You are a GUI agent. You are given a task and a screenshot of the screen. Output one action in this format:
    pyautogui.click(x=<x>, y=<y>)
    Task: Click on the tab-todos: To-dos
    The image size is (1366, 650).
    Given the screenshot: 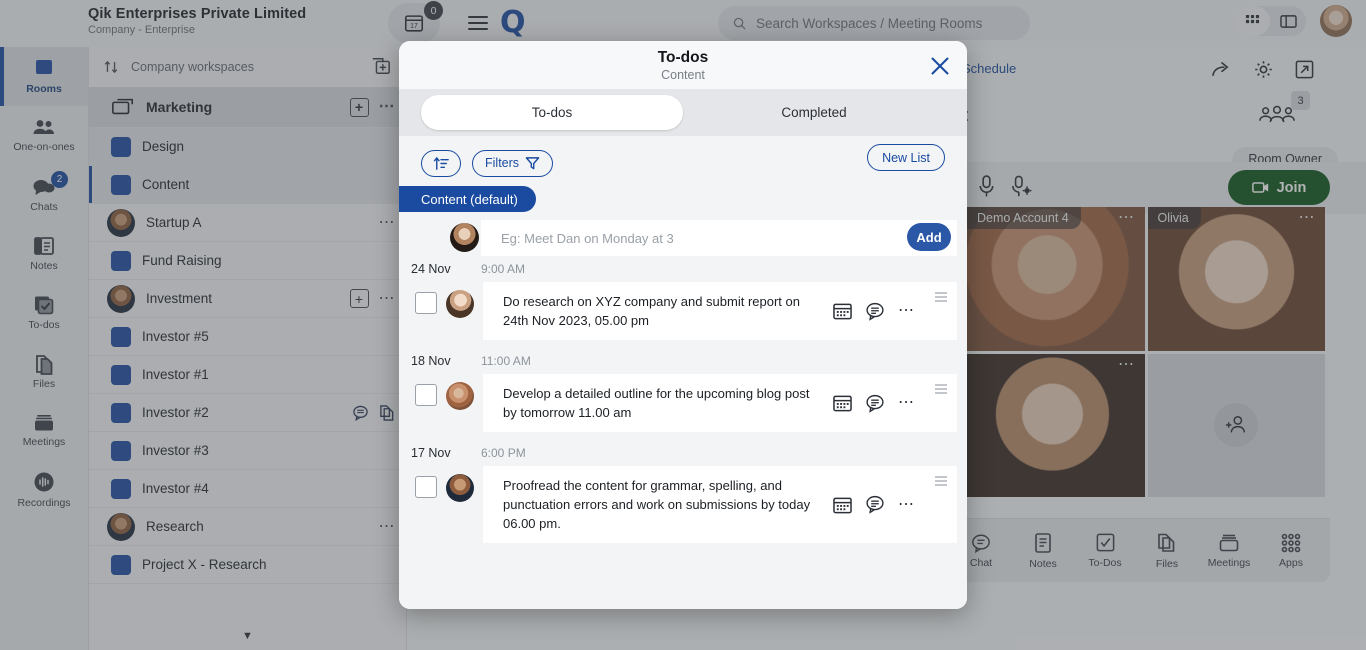 What is the action you would take?
    pyautogui.click(x=552, y=112)
    